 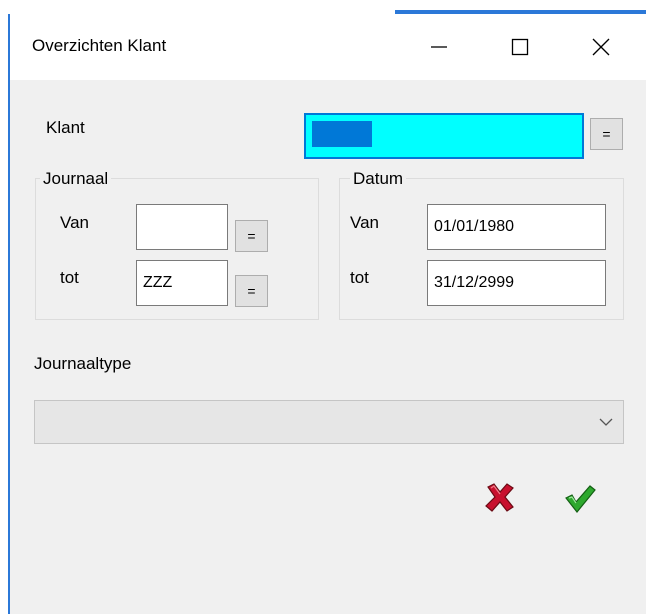 I want to click on journaal-van-lookup-button: =, so click(x=251, y=236).